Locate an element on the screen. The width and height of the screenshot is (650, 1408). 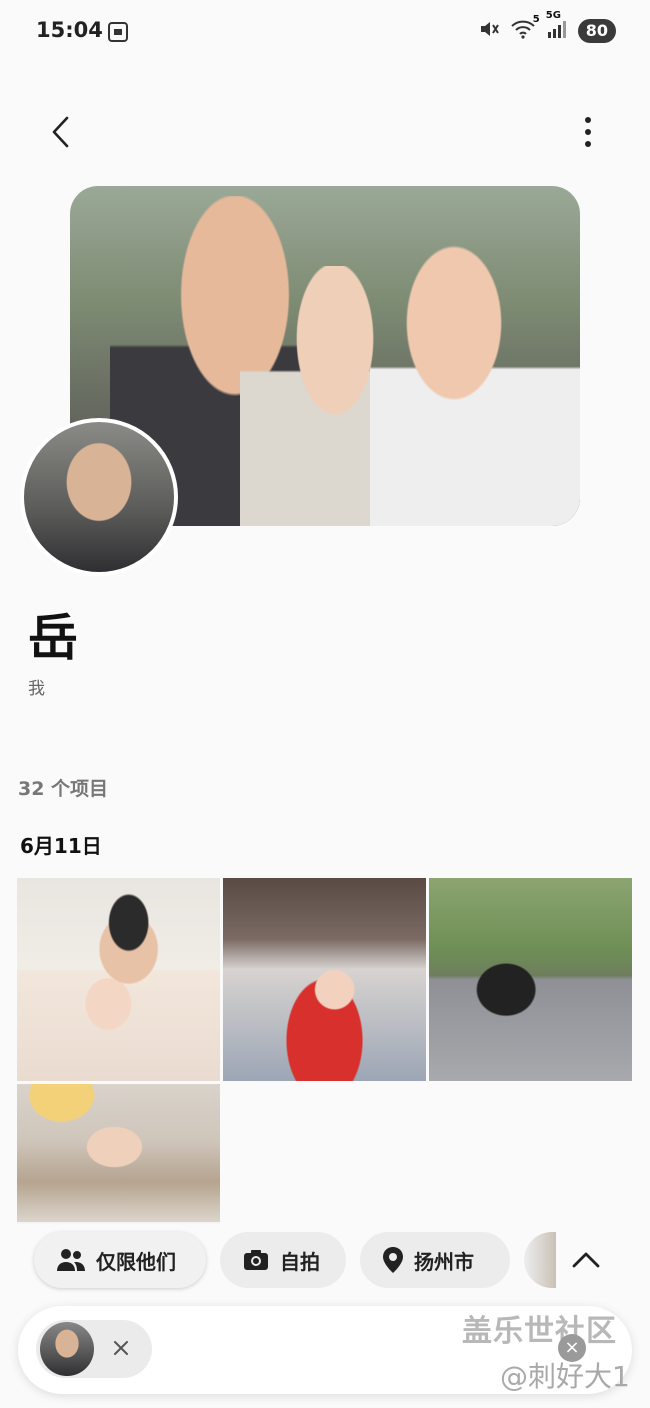
remove-person-button is located at coordinates (121, 1351).